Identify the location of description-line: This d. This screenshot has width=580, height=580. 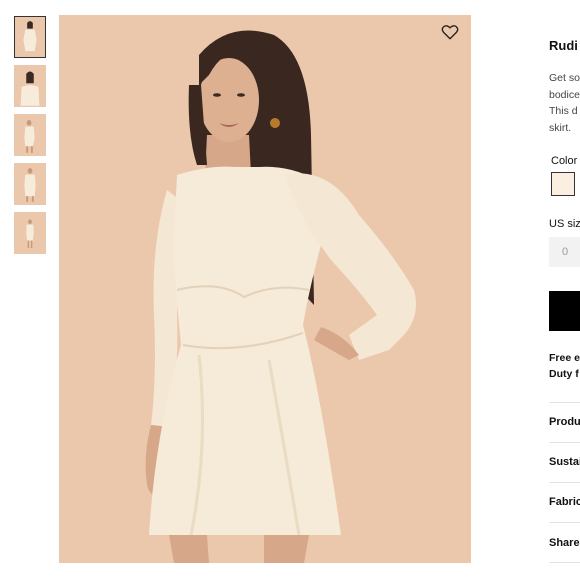
(563, 111).